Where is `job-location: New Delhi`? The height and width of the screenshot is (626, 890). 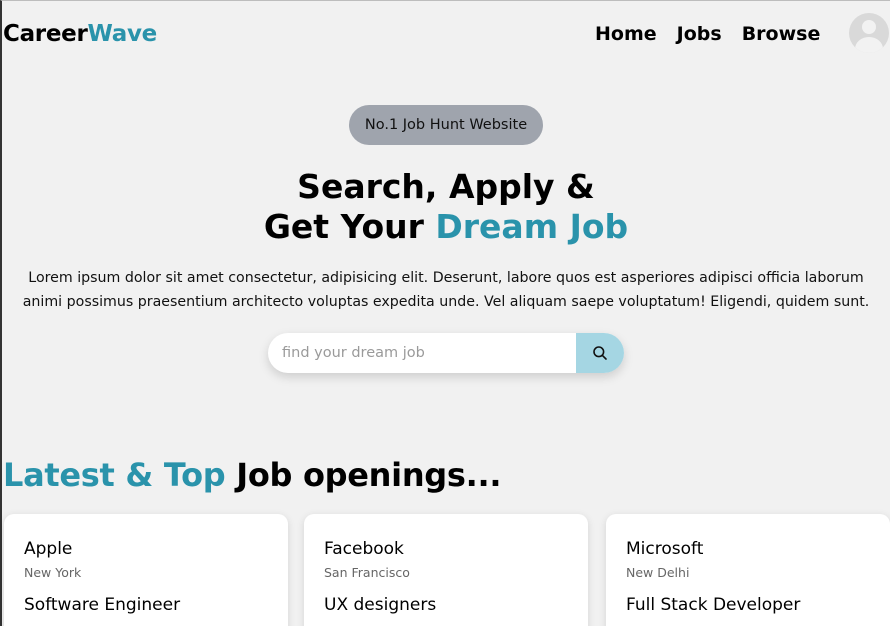 job-location: New Delhi is located at coordinates (658, 572).